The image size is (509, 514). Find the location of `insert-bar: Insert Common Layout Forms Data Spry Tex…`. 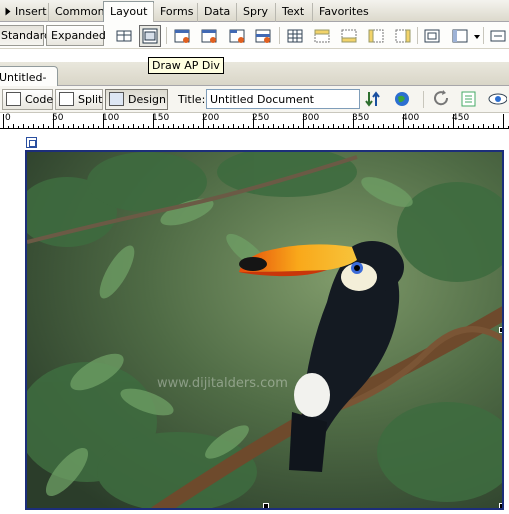

insert-bar: Insert Common Layout Forms Data Spry Tex… is located at coordinates (254, 11).